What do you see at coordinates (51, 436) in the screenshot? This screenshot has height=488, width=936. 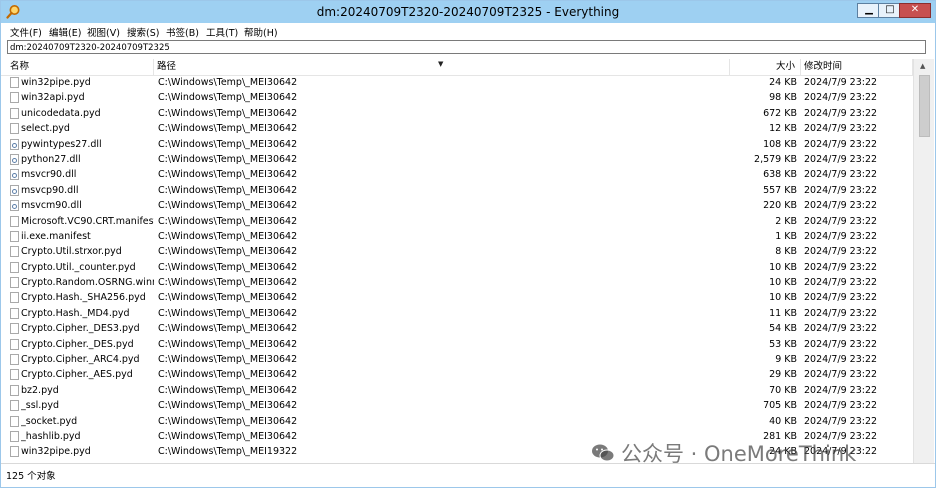 I see `file-name: _hashlib.pyd` at bounding box center [51, 436].